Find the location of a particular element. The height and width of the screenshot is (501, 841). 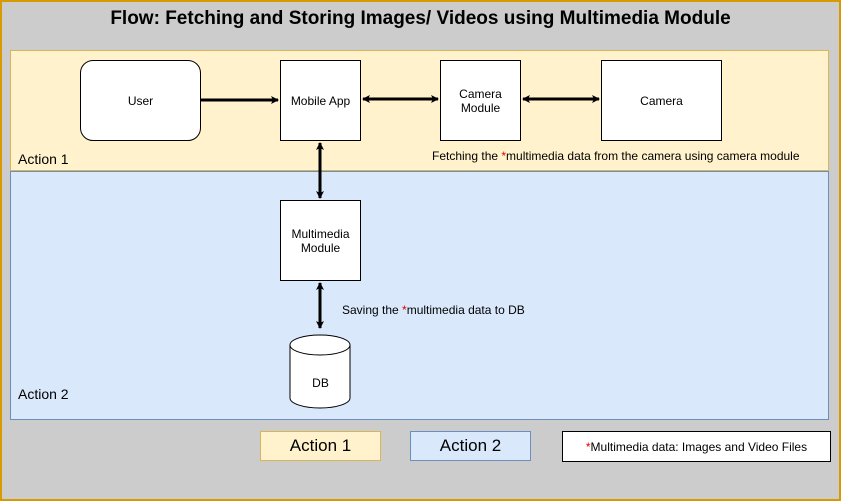

caption-save-suffix: multimedia data to DB is located at coordinates (465, 310).